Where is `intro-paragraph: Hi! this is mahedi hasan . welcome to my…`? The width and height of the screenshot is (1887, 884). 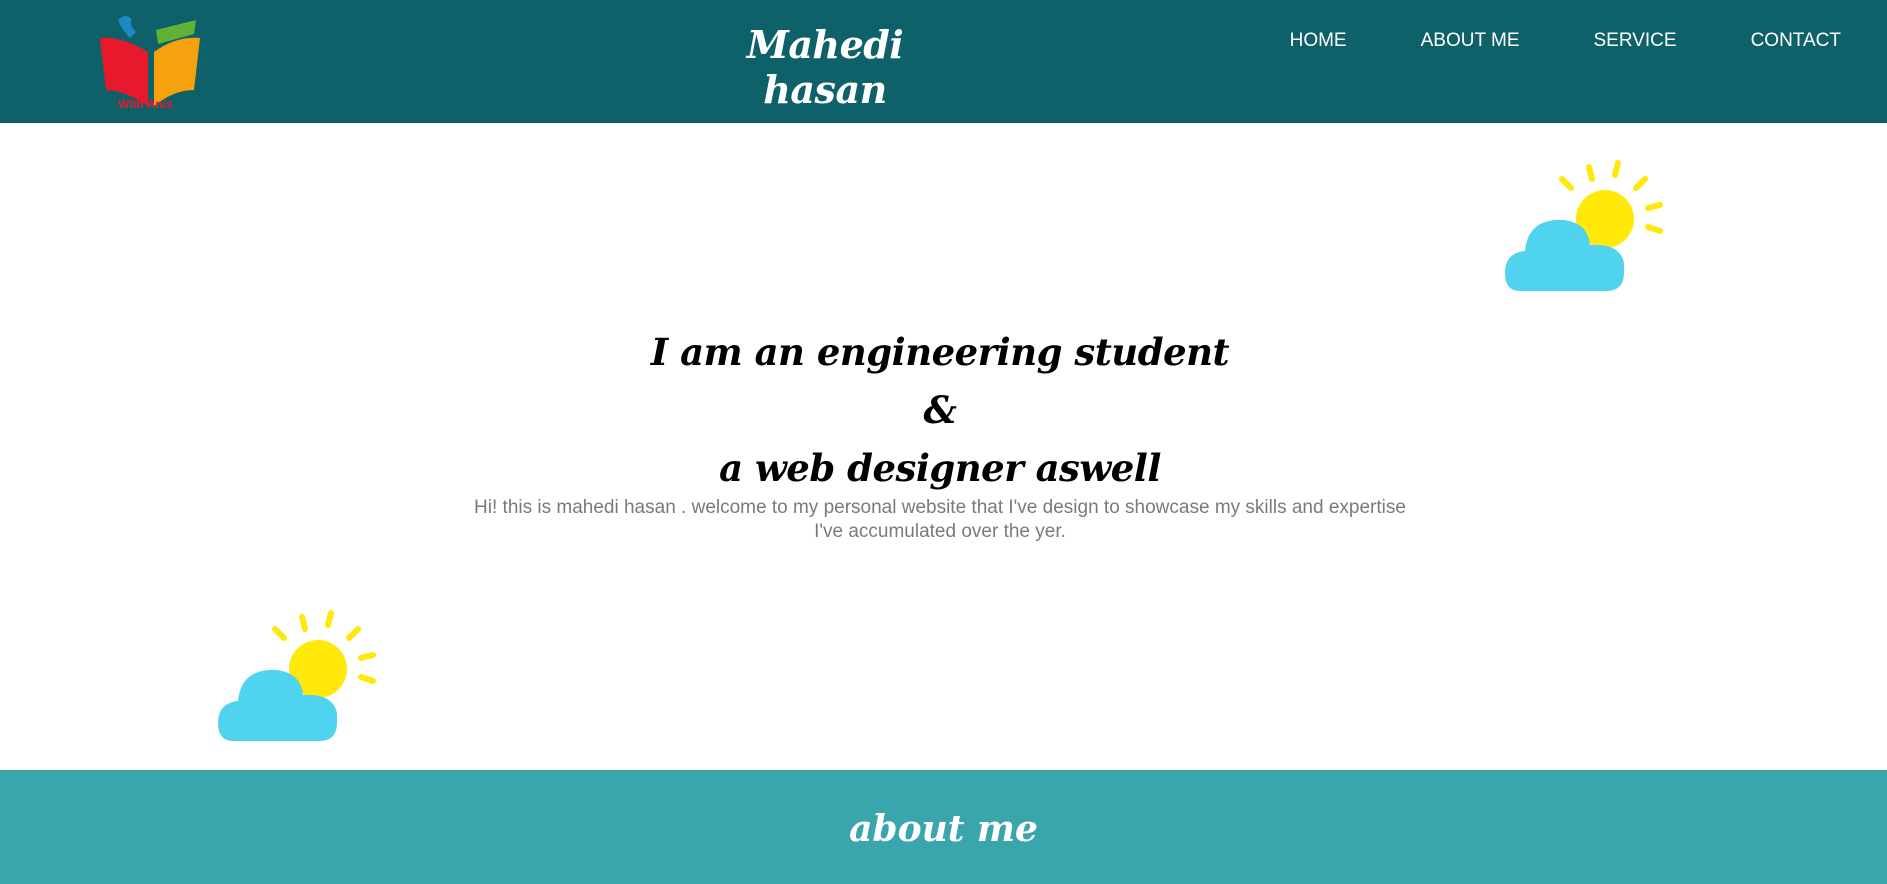
intro-paragraph: Hi! this is mahedi hasan . welcome to my… is located at coordinates (940, 519).